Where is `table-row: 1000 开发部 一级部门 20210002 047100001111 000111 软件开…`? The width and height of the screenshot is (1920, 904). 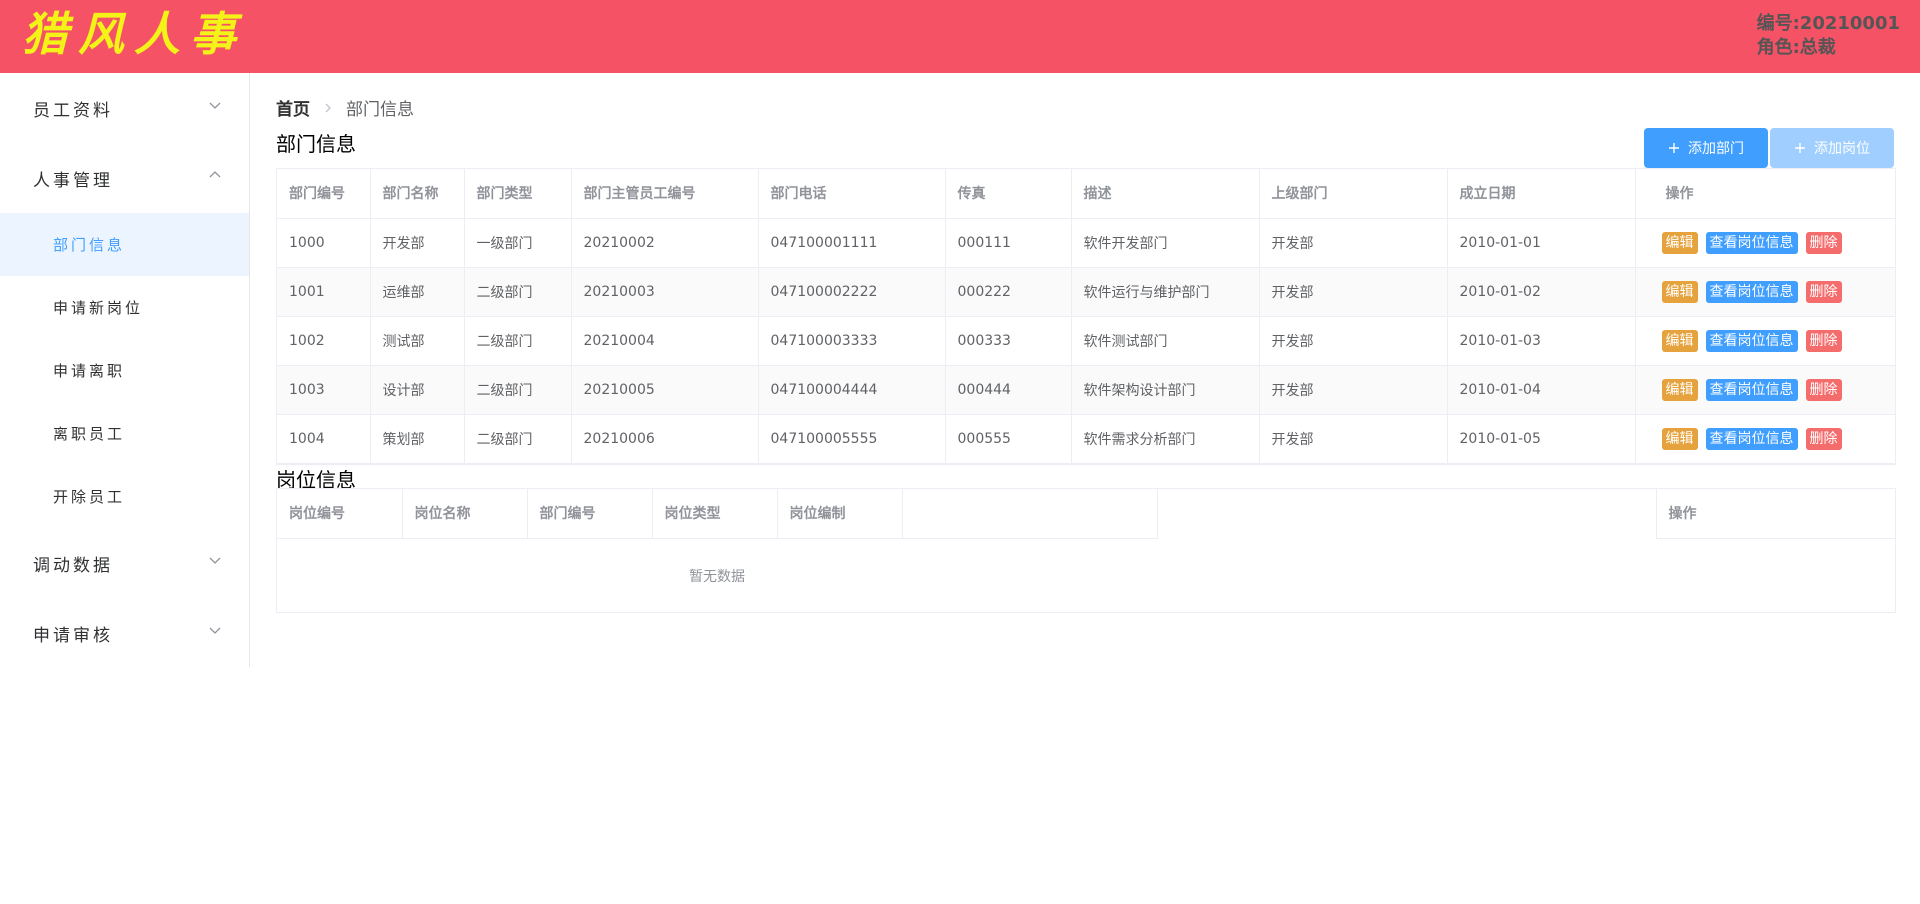 table-row: 1000 开发部 一级部门 20210002 047100001111 000111 软件开… is located at coordinates (1086, 243).